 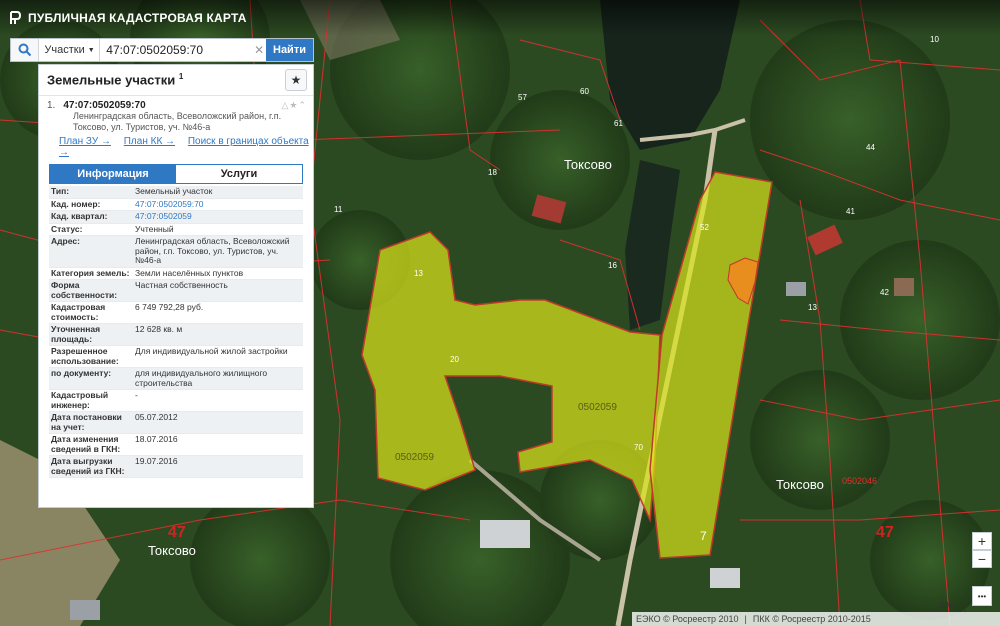 I want to click on row-value: Земли населённых пунктов, so click(x=189, y=272).